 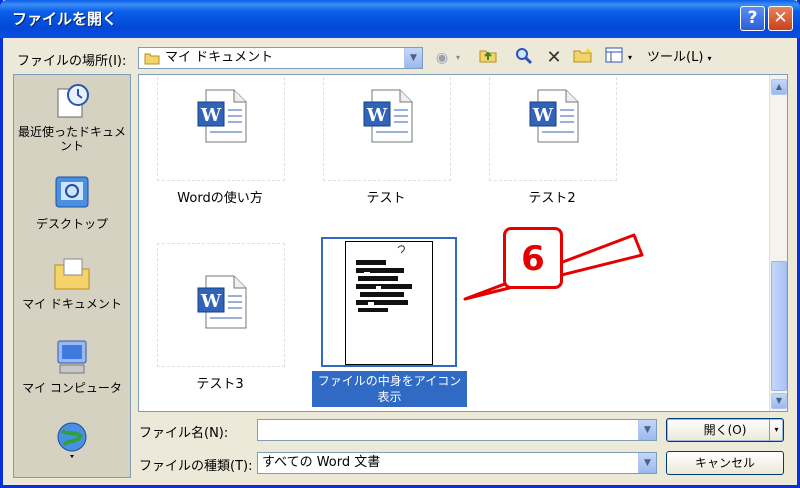 I want to click on open-dropdown-icon: ▾, so click(x=776, y=430).